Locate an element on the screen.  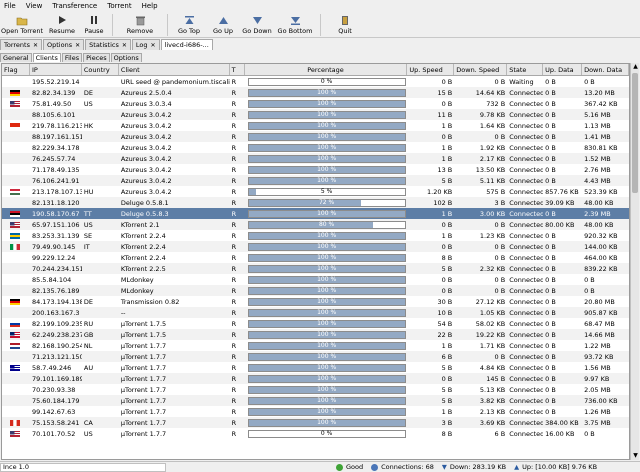
remove-button: Remove is located at coordinates (140, 25).